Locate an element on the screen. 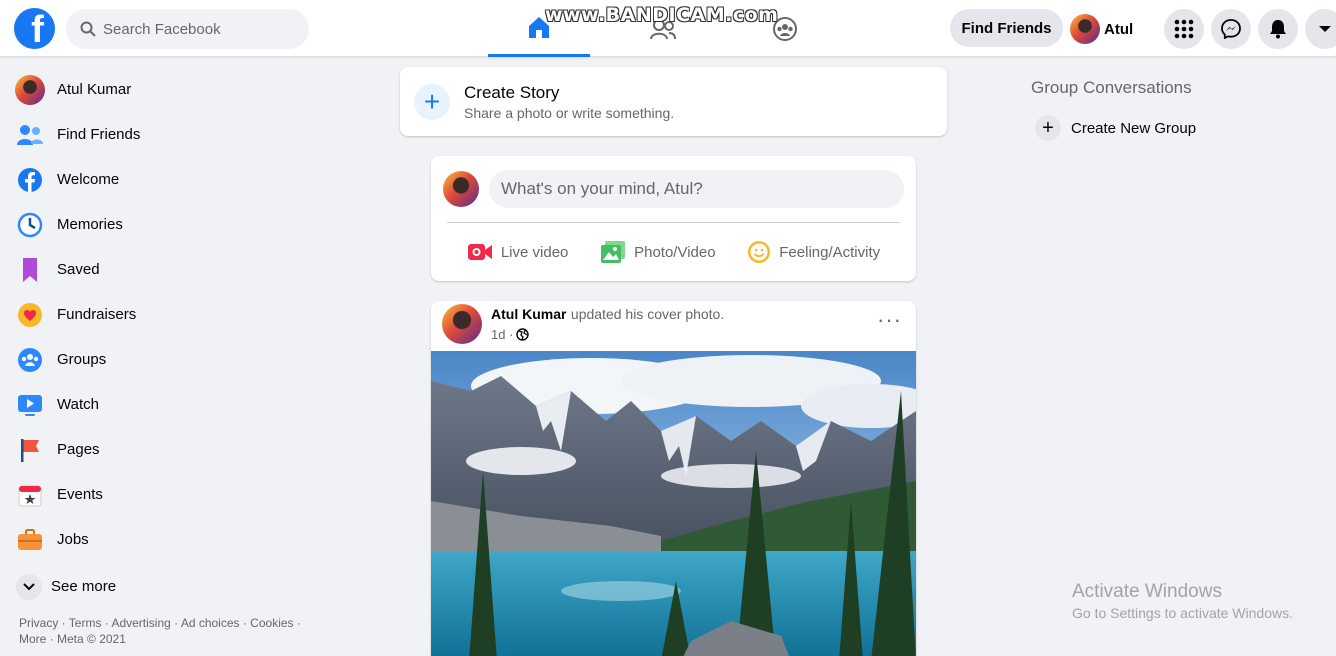 The height and width of the screenshot is (656, 1336). search-icon is located at coordinates (88, 29).